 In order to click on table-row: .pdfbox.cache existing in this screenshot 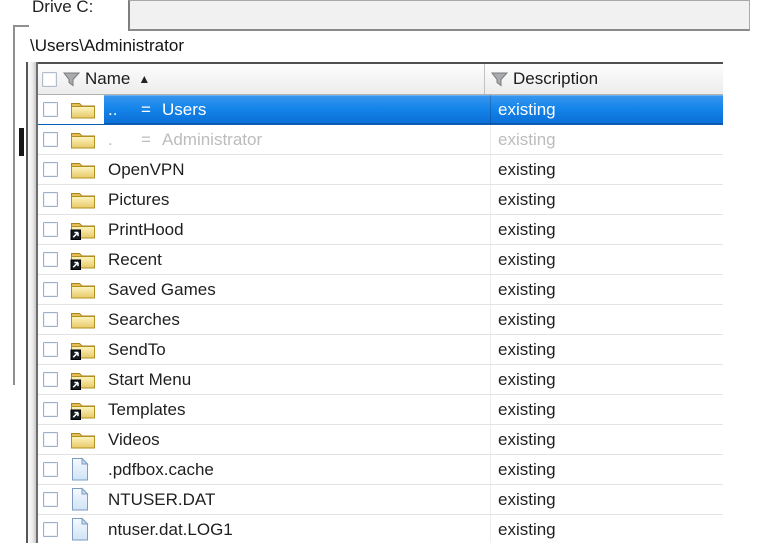, I will do `click(380, 470)`.